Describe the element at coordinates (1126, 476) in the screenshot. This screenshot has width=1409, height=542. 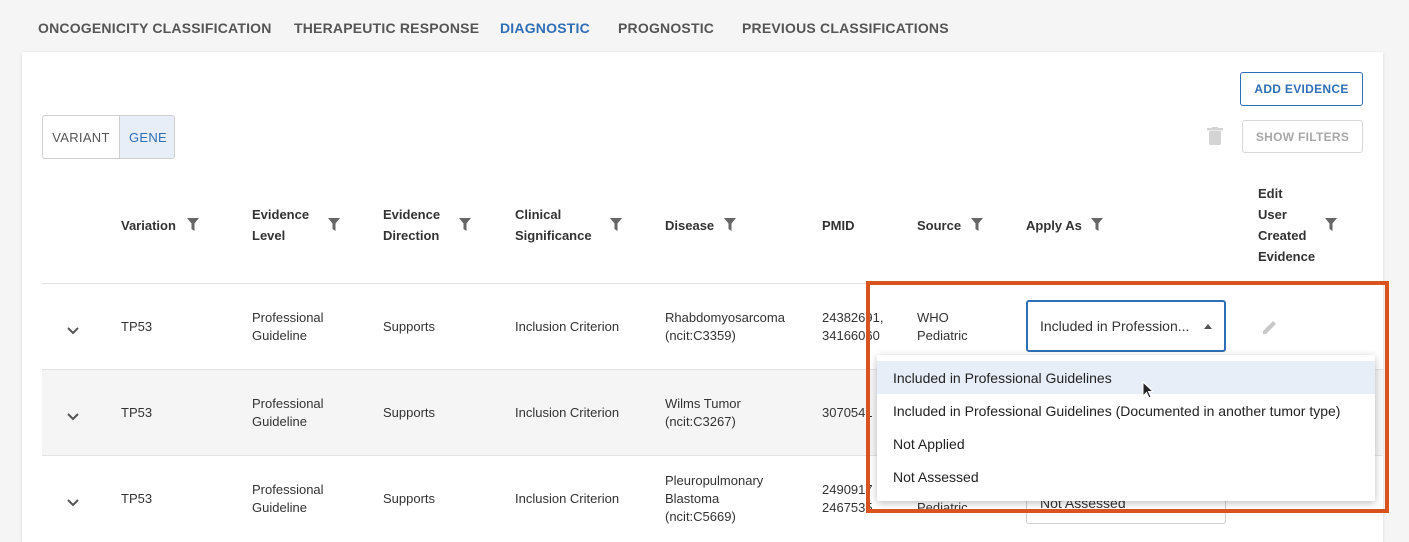
I see `menu-item-not-assessed: Not Assessed` at that location.